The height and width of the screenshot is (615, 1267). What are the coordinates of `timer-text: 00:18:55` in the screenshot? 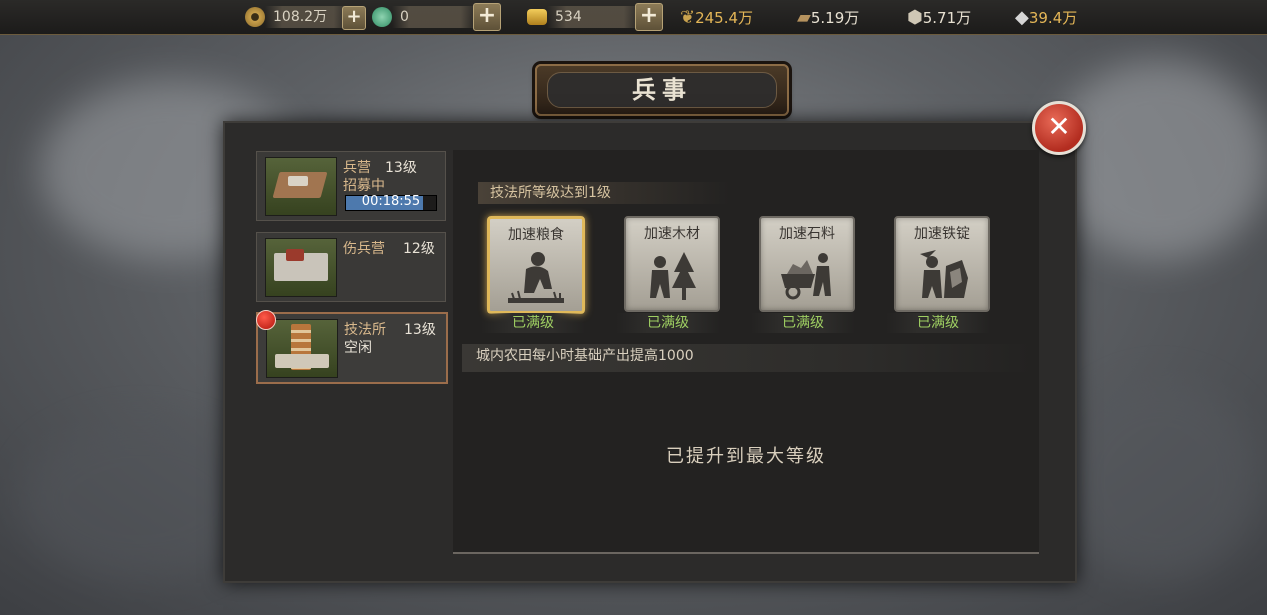 It's located at (391, 201).